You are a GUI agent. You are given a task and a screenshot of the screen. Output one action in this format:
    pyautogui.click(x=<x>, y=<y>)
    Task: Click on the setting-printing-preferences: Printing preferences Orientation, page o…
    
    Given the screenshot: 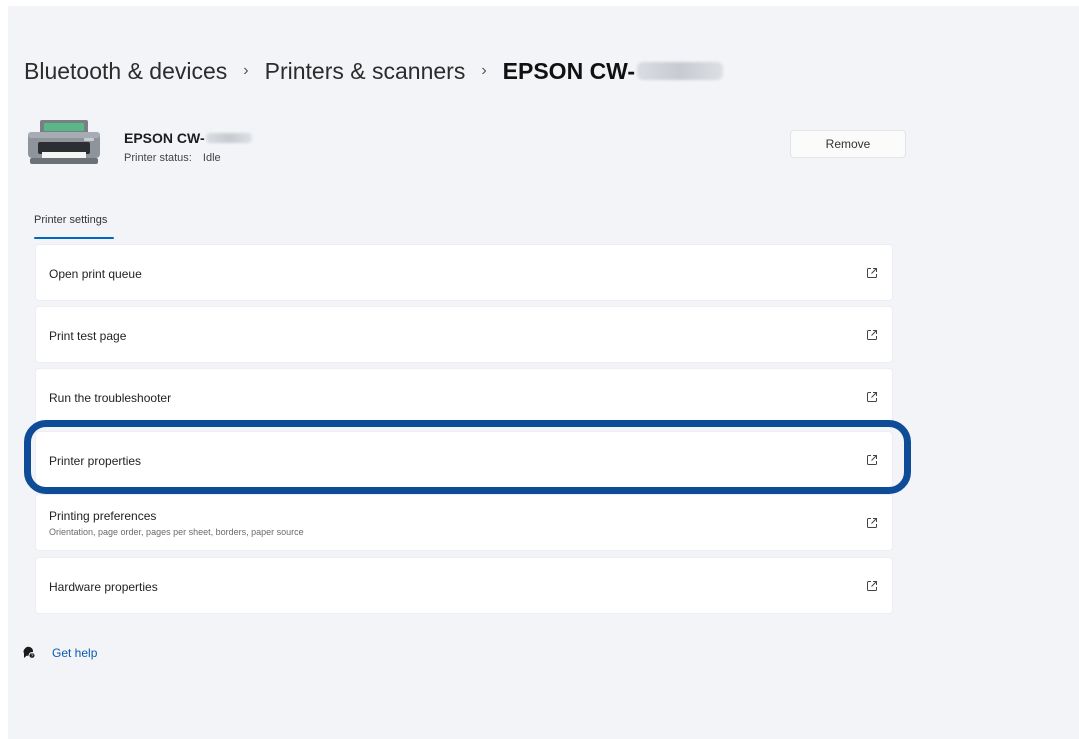 What is the action you would take?
    pyautogui.click(x=464, y=522)
    